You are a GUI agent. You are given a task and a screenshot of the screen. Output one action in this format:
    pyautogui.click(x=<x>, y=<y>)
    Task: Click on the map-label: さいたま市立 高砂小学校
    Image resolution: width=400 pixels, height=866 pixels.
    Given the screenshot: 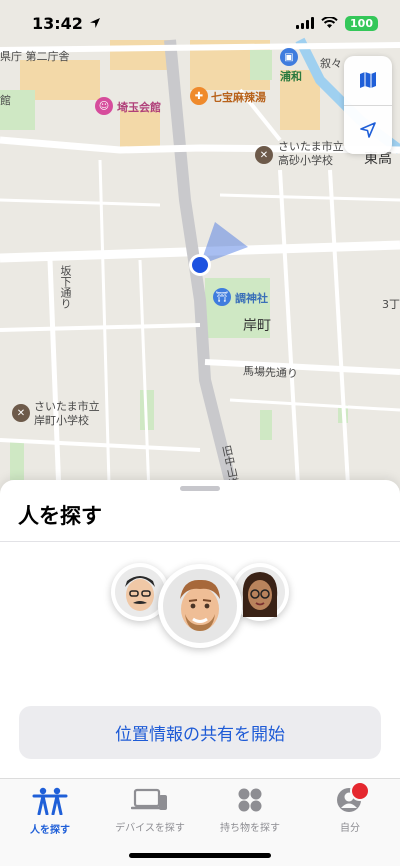 What is the action you would take?
    pyautogui.click(x=311, y=153)
    